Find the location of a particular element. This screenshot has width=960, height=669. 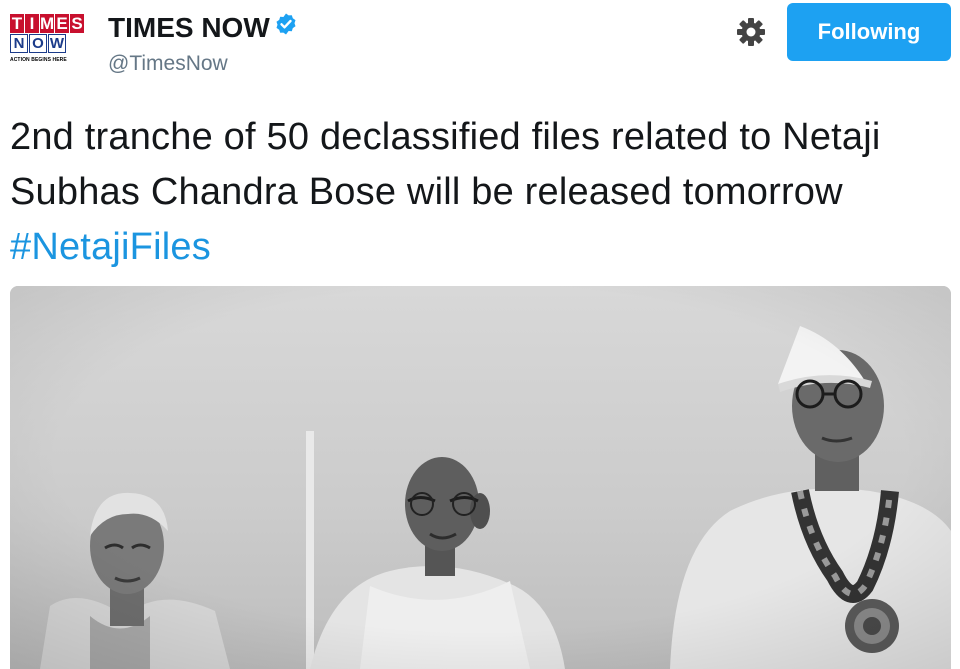

hashtag-link: #NetajiFiles is located at coordinates (110, 247).